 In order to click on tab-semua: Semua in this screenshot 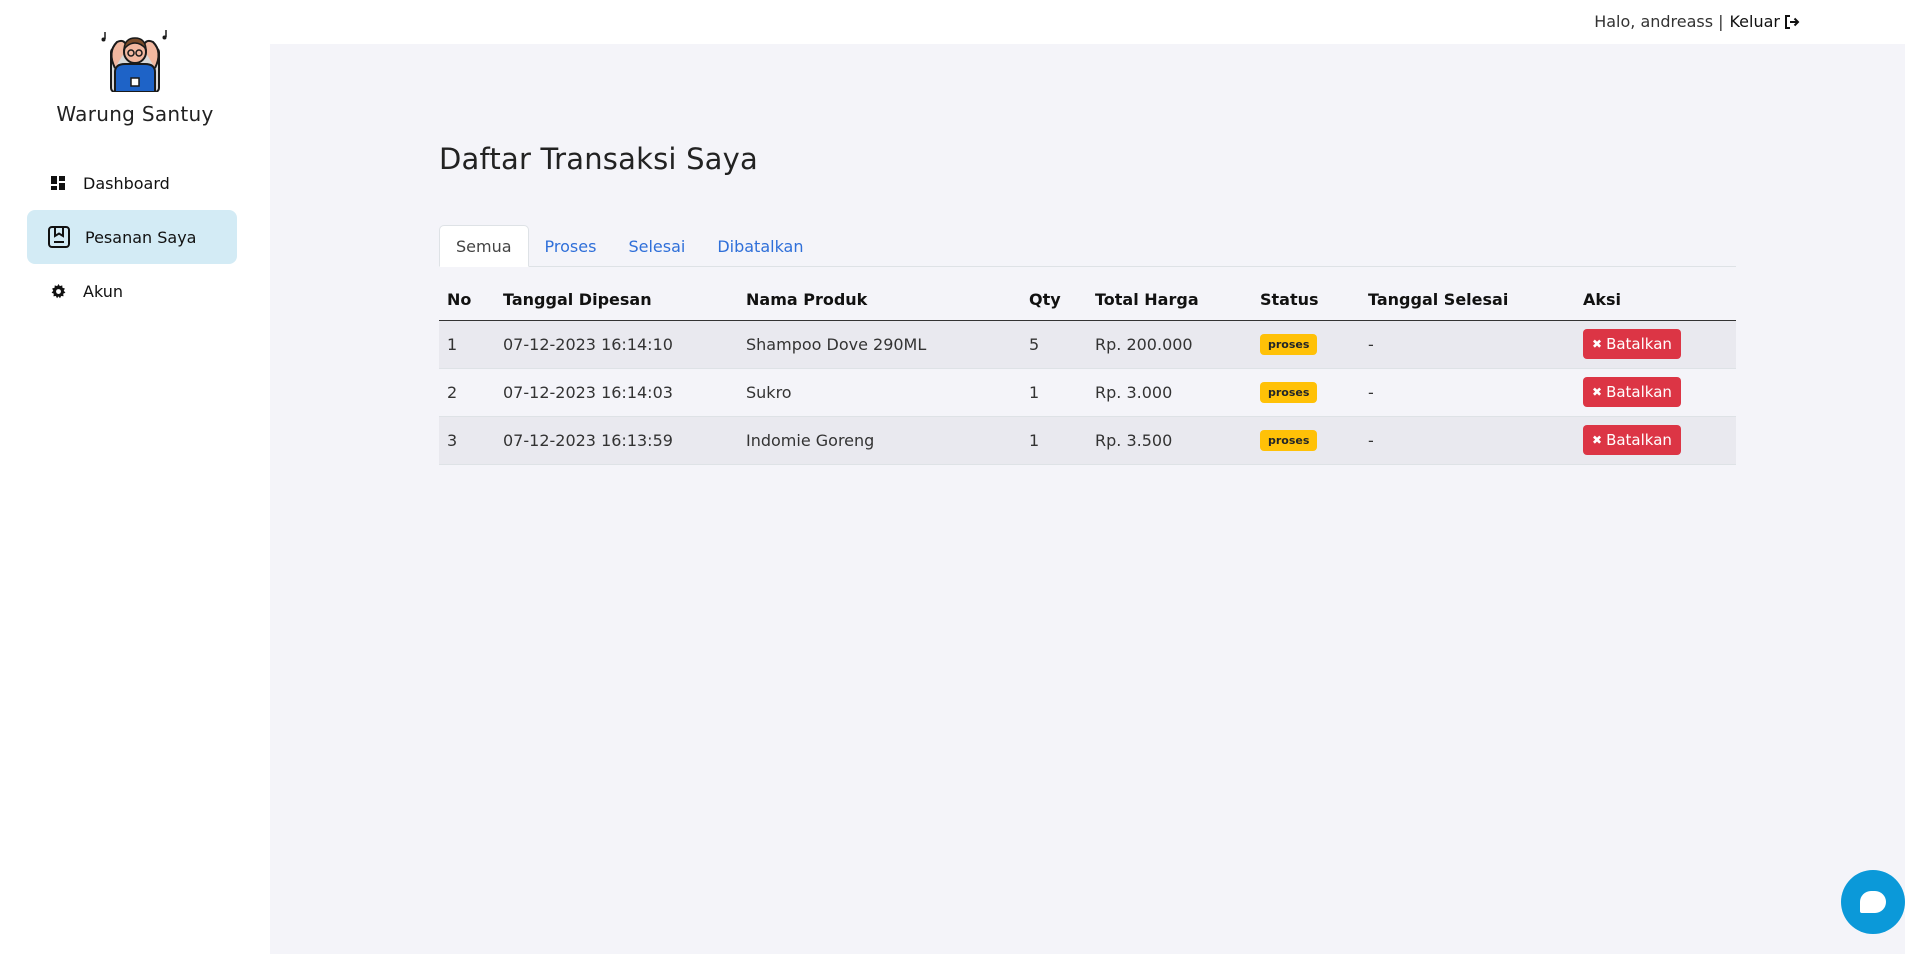, I will do `click(484, 246)`.